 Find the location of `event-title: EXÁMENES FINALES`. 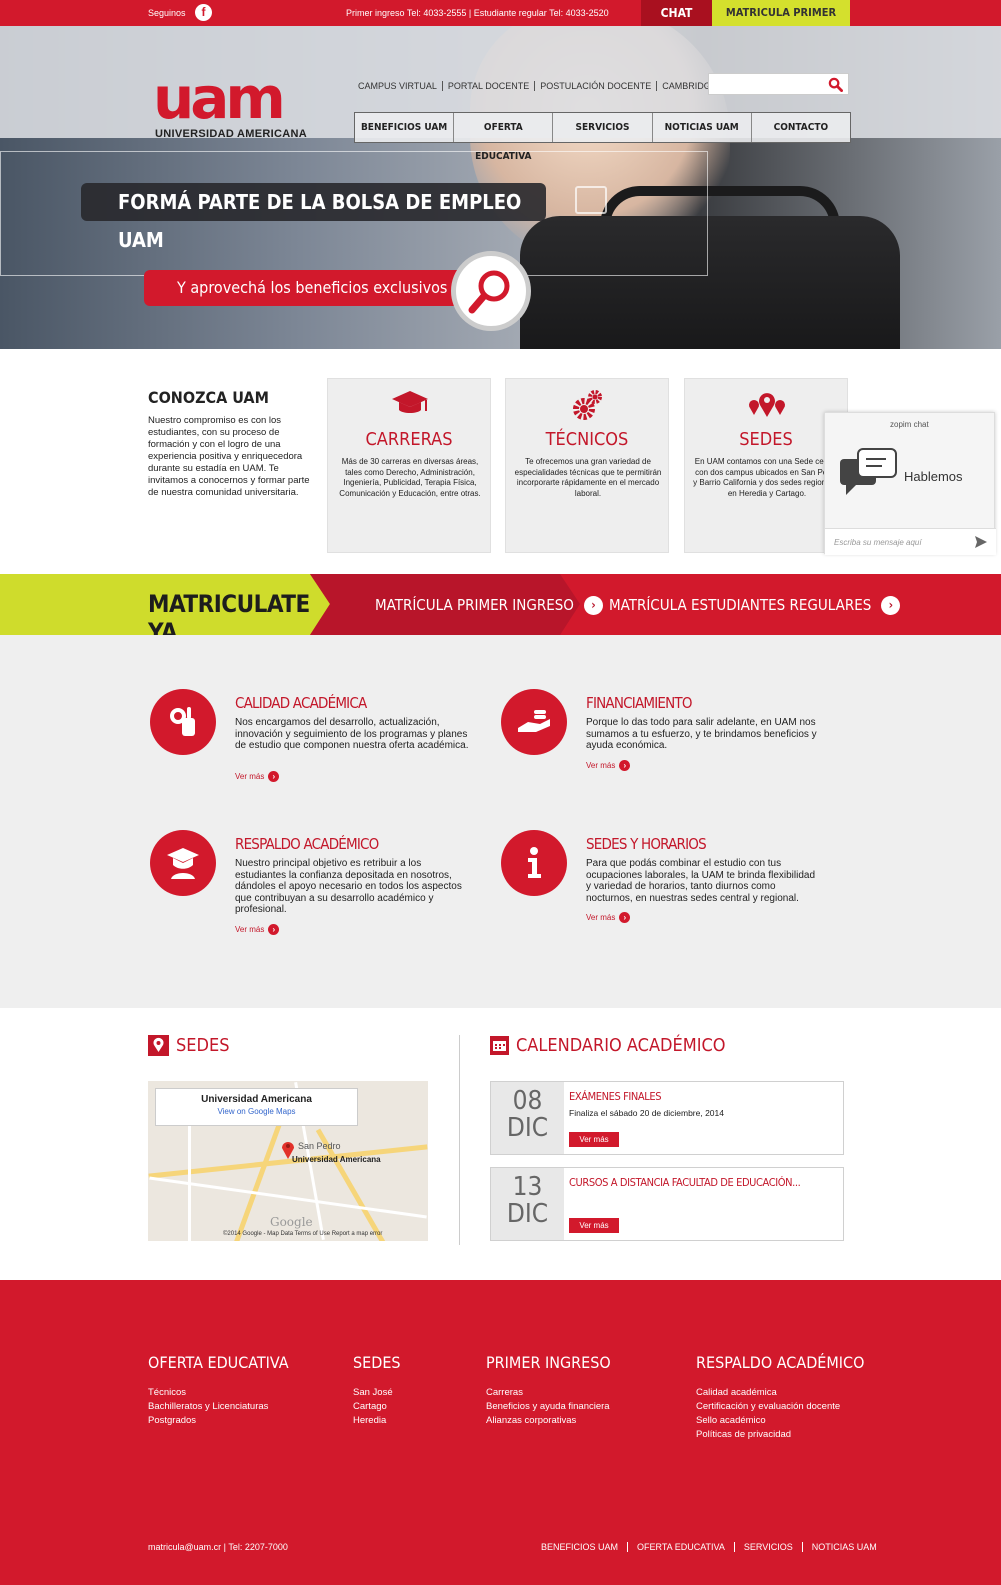

event-title: EXÁMENES FINALES is located at coordinates (615, 1096).